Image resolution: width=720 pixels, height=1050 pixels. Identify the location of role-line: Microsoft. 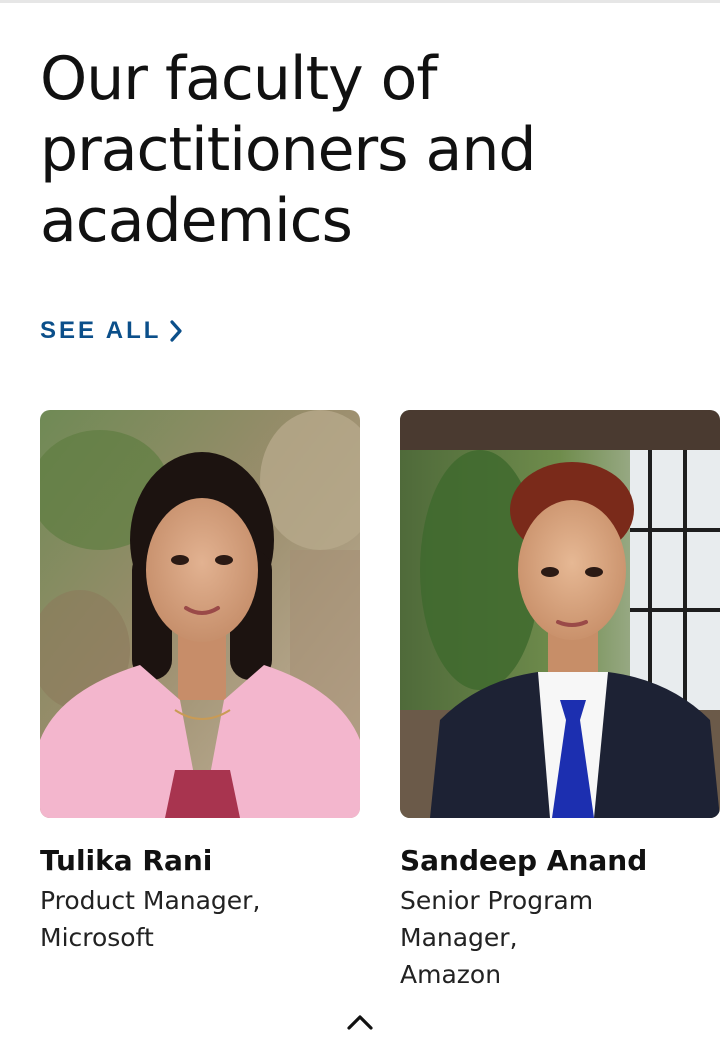
(97, 937).